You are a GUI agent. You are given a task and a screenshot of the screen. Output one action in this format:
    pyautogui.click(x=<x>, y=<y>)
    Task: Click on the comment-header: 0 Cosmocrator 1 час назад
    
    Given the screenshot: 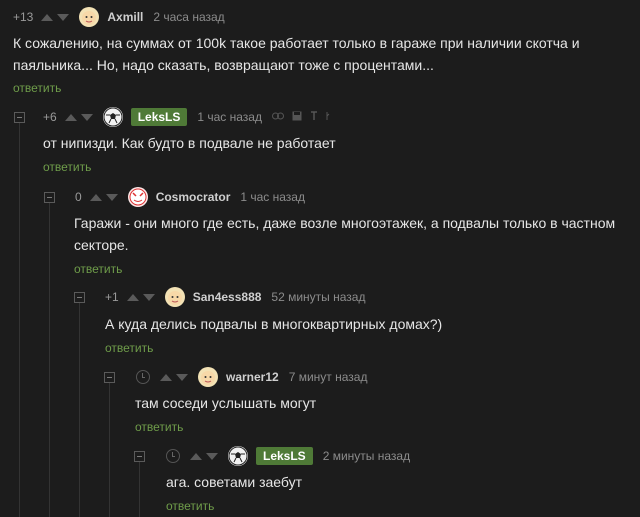 What is the action you would take?
    pyautogui.click(x=195, y=197)
    